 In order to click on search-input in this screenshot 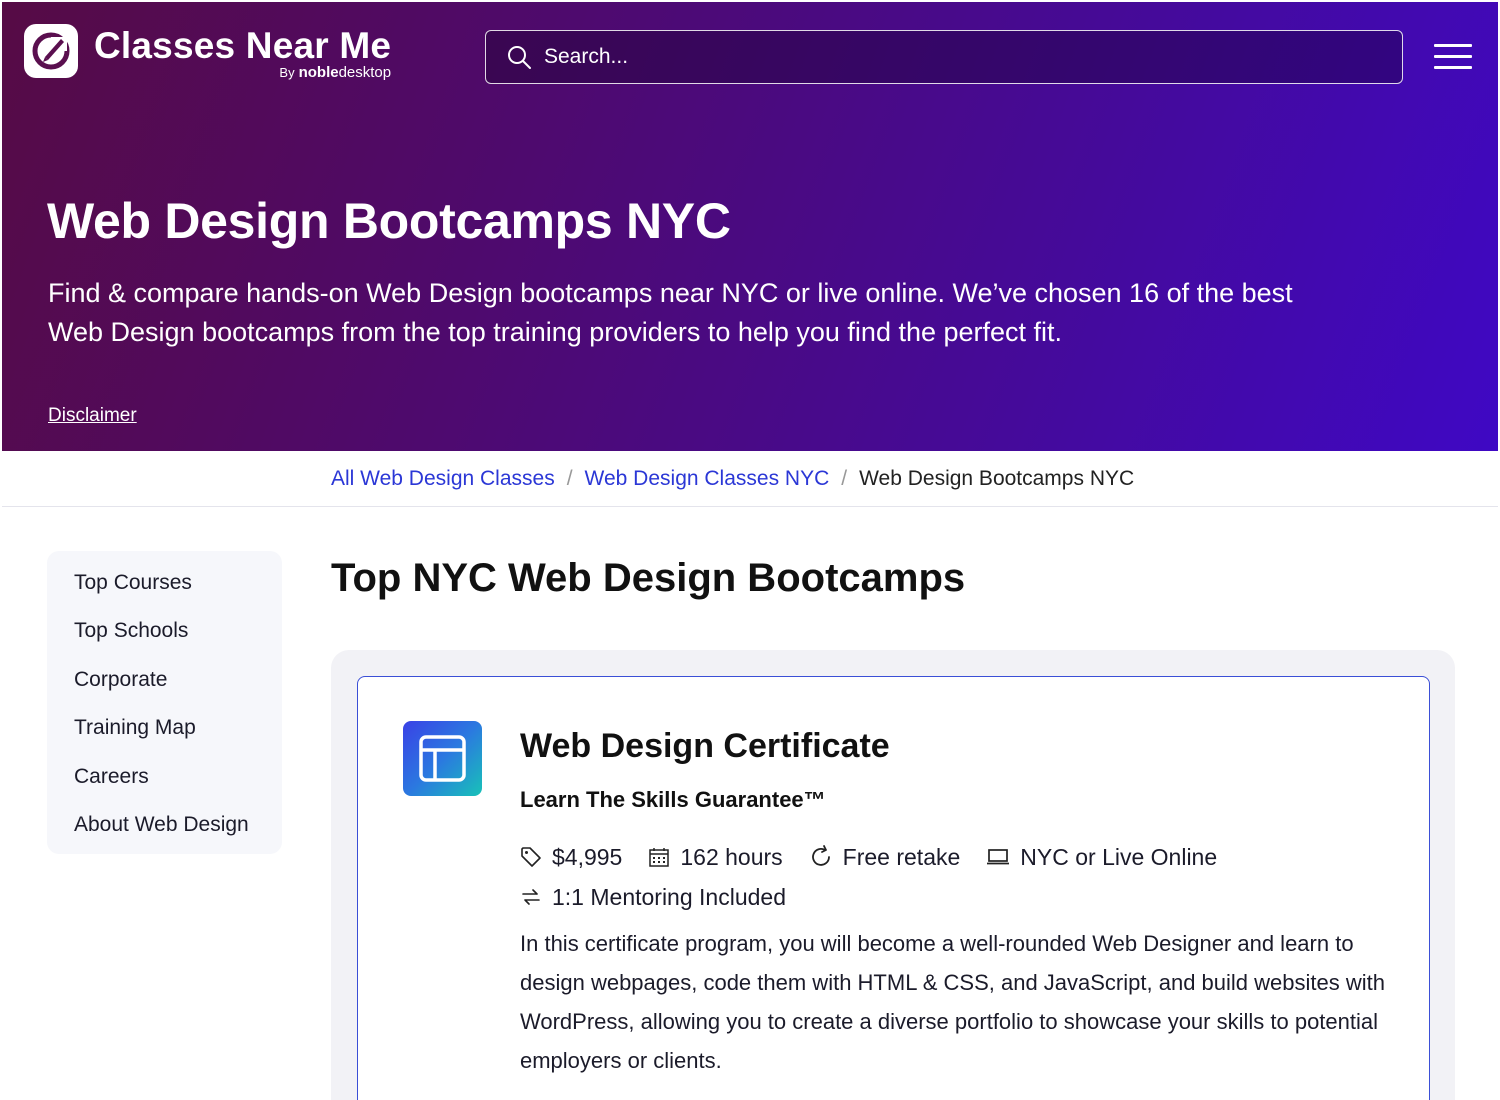, I will do `click(944, 57)`.